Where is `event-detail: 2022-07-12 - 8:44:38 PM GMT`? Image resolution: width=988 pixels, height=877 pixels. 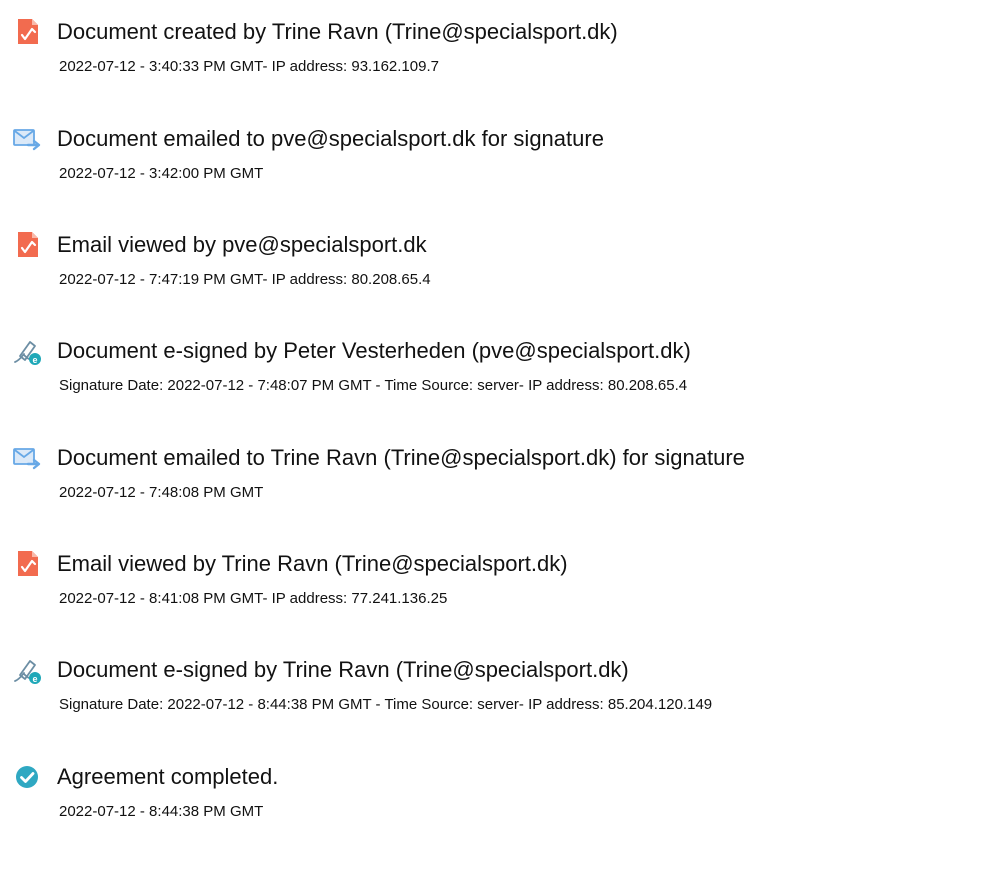 event-detail: 2022-07-12 - 8:44:38 PM GMT is located at coordinates (161, 811).